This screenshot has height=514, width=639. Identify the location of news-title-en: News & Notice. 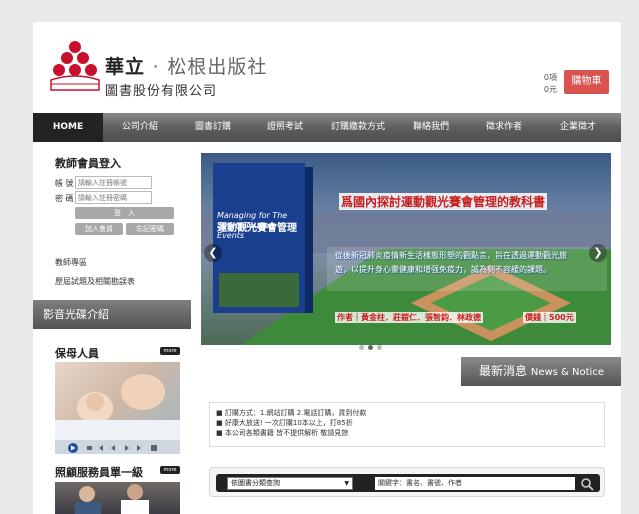
(567, 372).